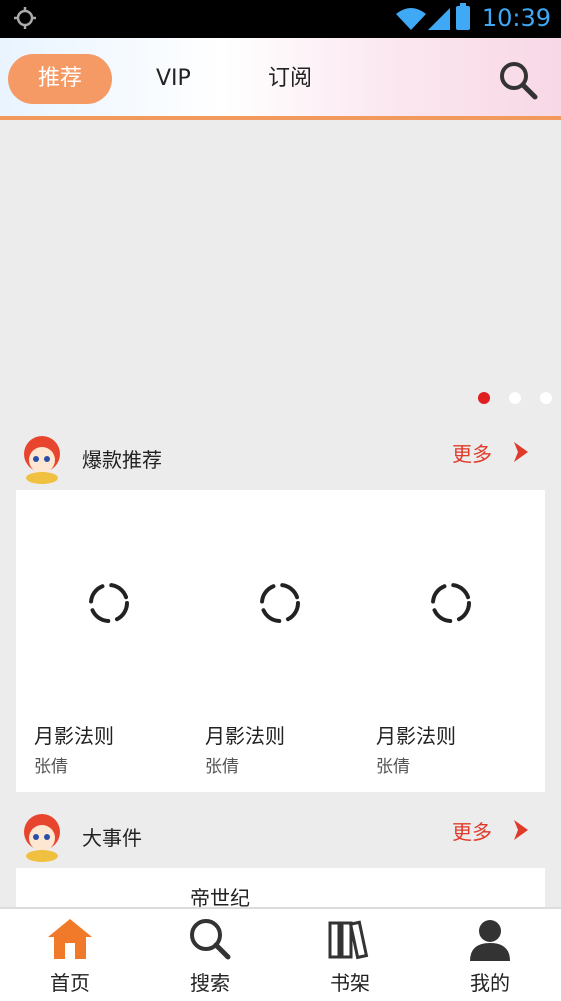 Image resolution: width=561 pixels, height=1001 pixels. I want to click on event-title: 帝世纪, so click(220, 897).